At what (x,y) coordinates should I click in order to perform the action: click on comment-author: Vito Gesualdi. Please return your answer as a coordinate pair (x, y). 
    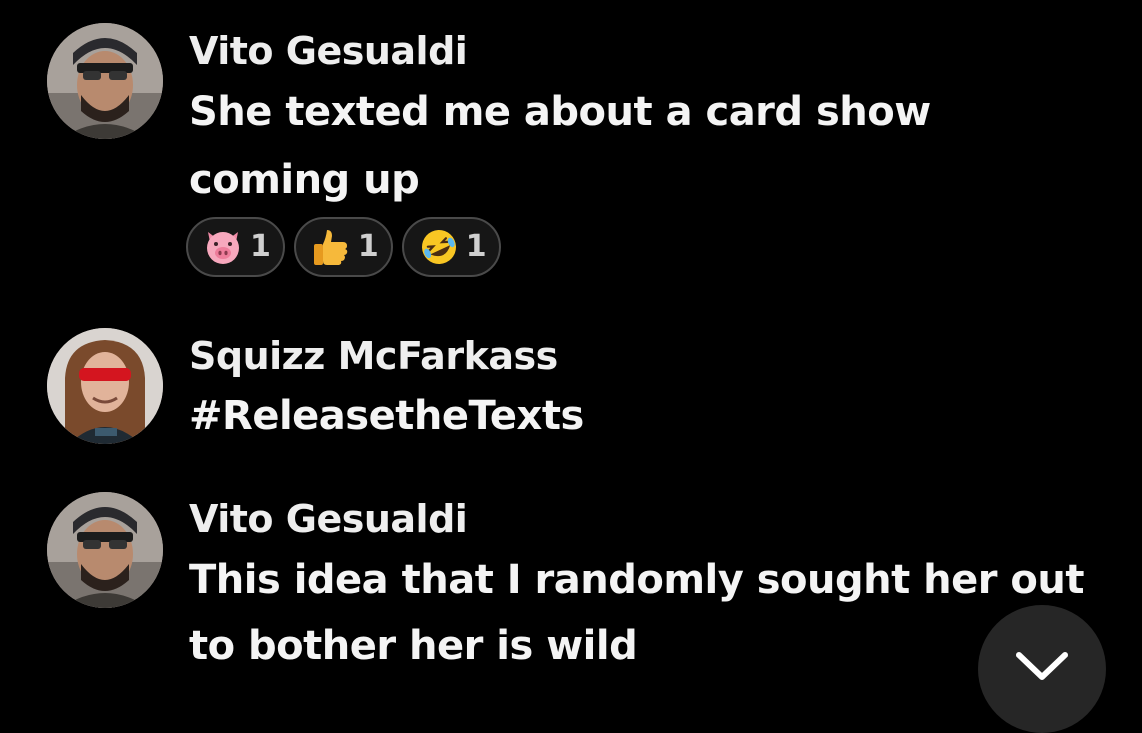
    Looking at the image, I should click on (328, 519).